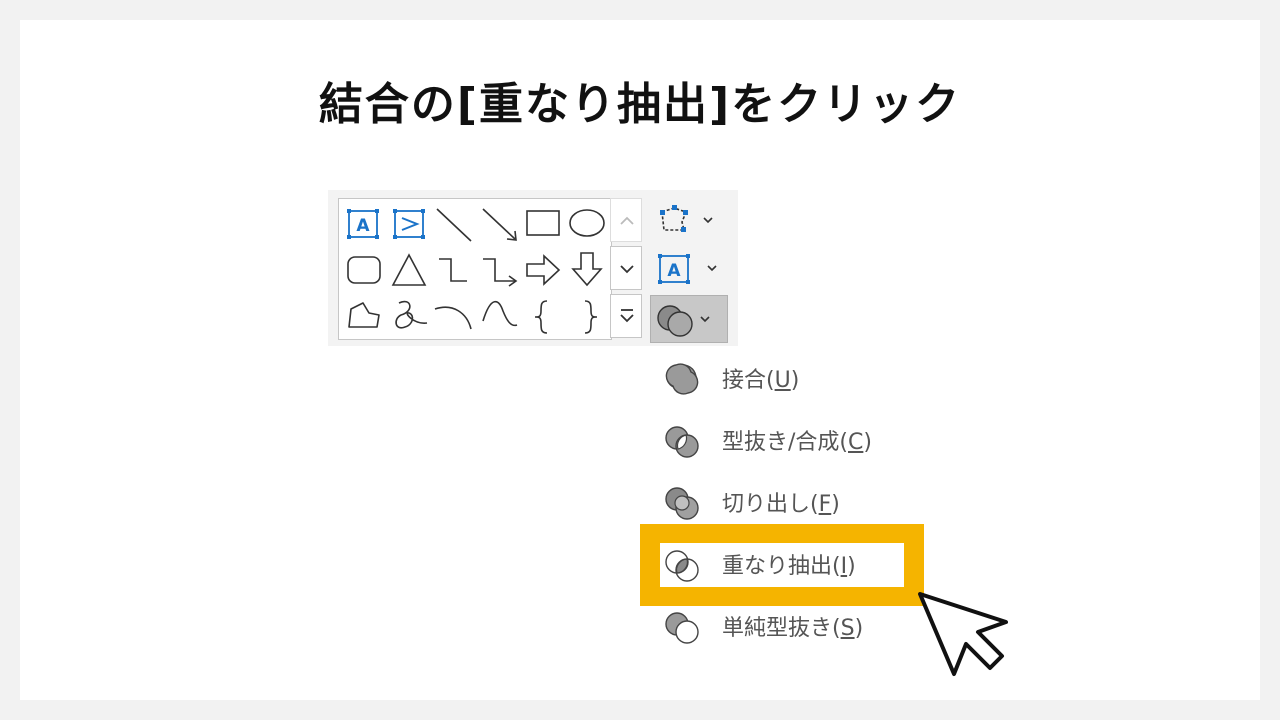  I want to click on rectangle-icon, so click(543, 223).